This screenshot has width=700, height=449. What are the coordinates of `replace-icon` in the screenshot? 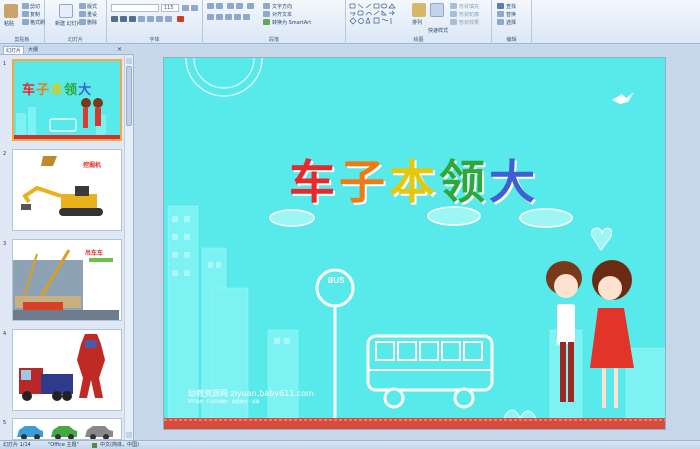 It's located at (500, 14).